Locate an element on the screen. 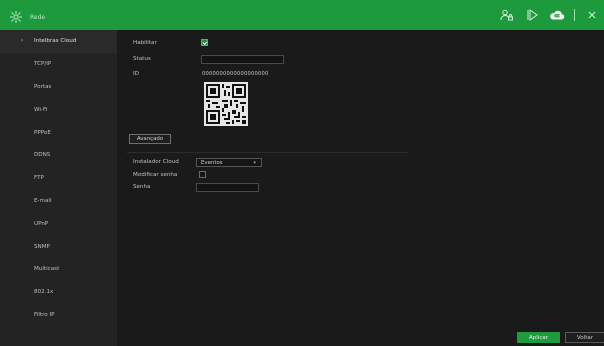 The image size is (604, 346). chevron-right-icon: › is located at coordinates (22, 40).